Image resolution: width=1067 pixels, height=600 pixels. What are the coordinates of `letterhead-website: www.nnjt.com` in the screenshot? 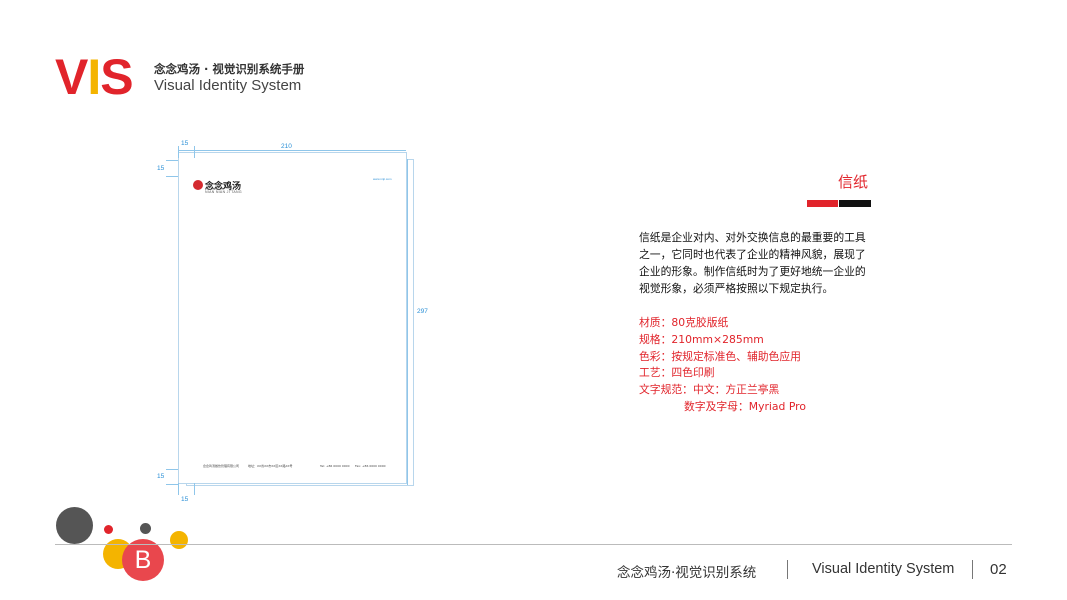 It's located at (382, 179).